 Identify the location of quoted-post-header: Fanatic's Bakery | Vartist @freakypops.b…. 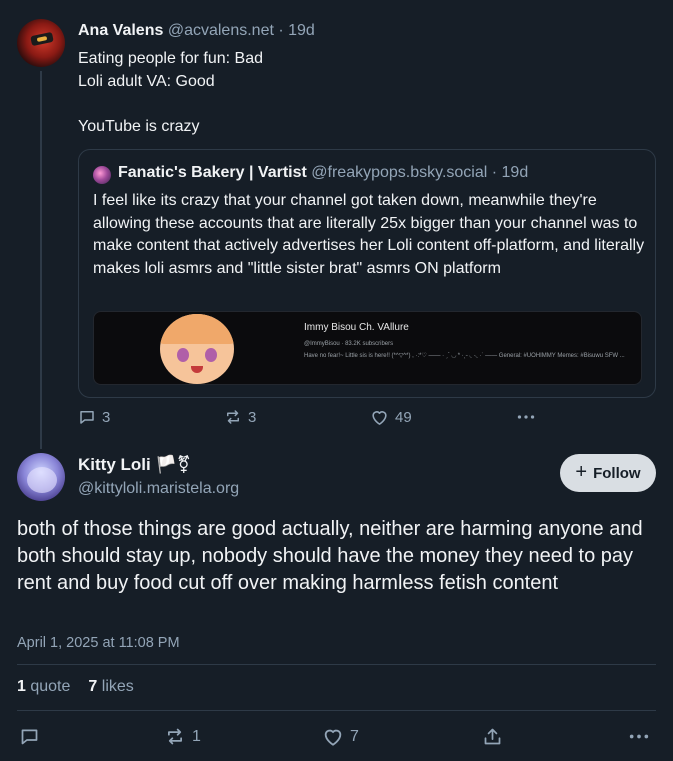
(323, 173).